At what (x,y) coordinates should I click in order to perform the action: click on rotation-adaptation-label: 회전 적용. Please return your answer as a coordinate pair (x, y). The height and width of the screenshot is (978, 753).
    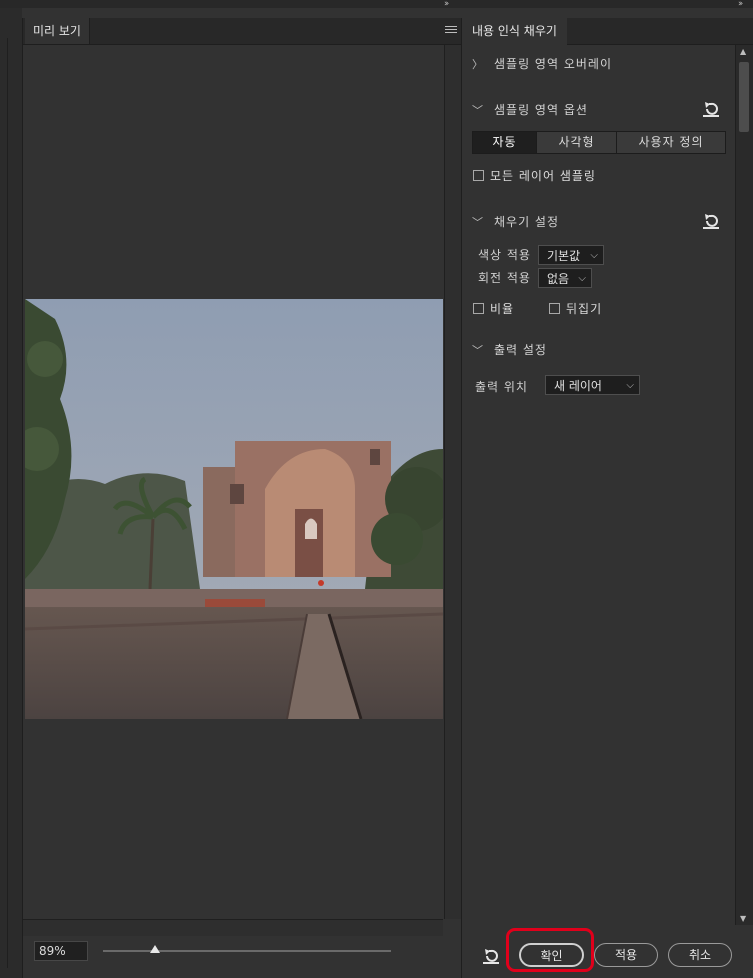
    Looking at the image, I should click on (504, 278).